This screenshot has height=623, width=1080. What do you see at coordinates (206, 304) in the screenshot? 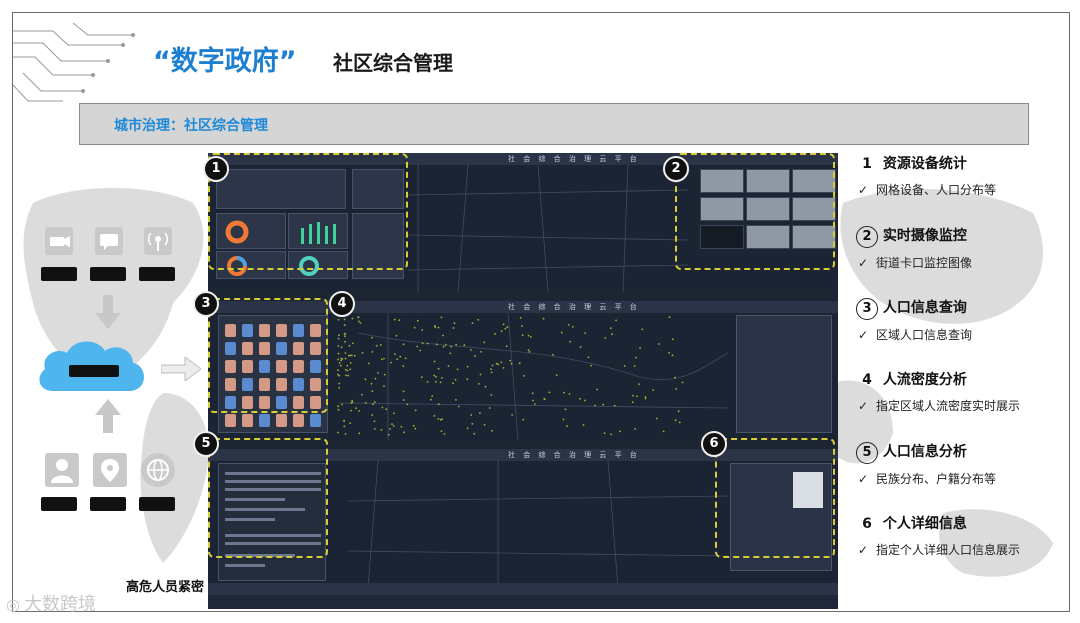
I see `marker-3: 3` at bounding box center [206, 304].